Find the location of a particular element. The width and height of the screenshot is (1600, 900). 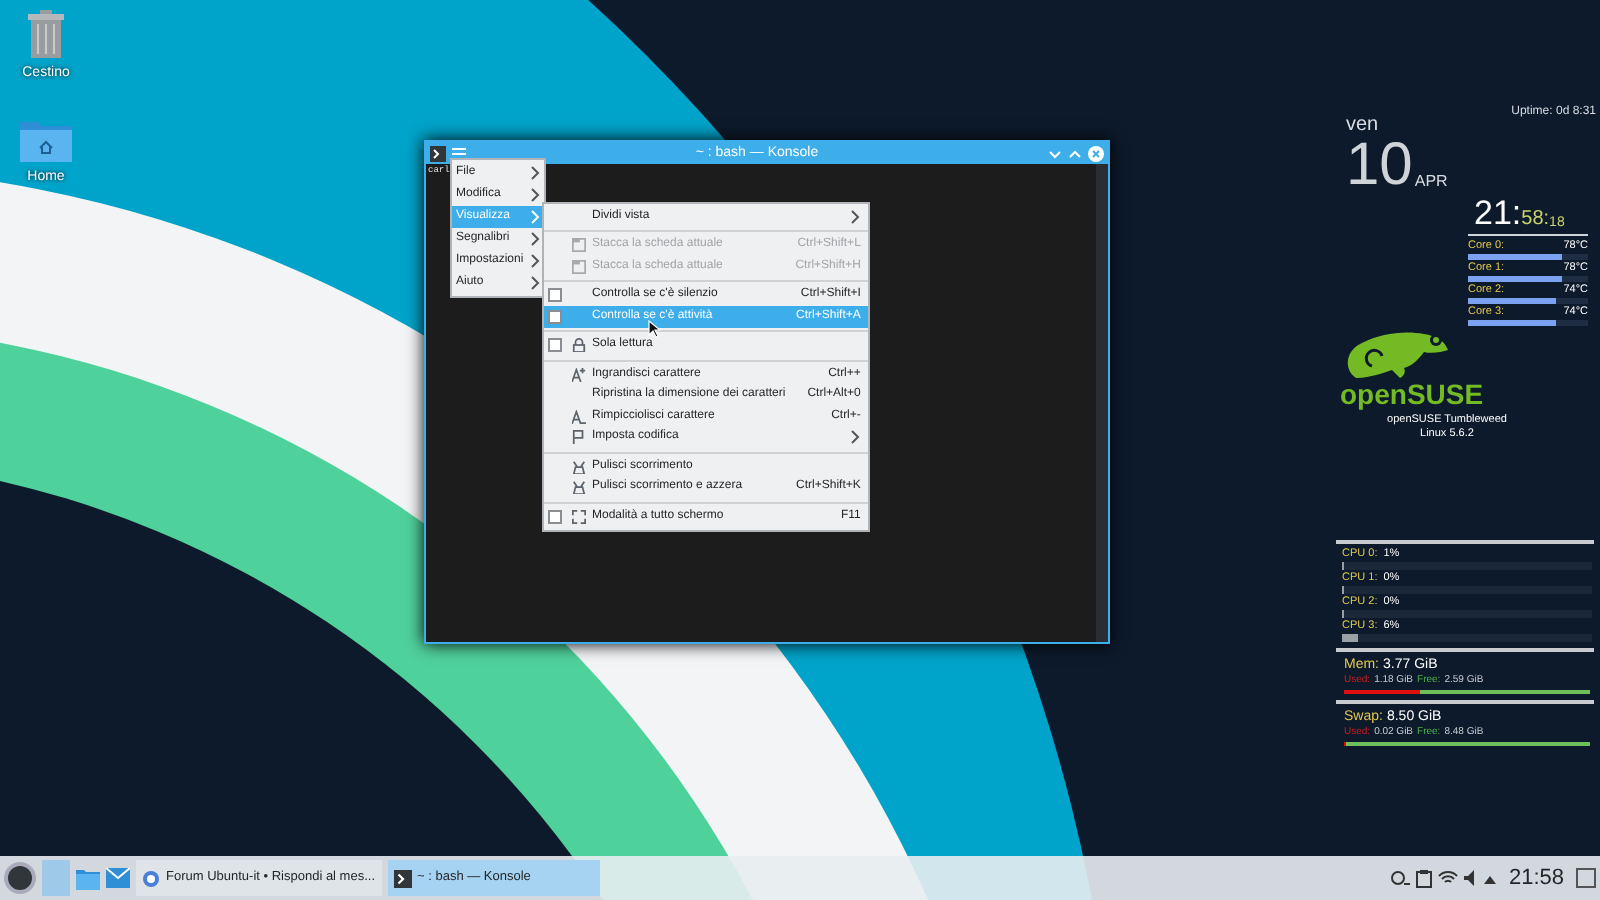

fullscreen-icon is located at coordinates (578, 516).